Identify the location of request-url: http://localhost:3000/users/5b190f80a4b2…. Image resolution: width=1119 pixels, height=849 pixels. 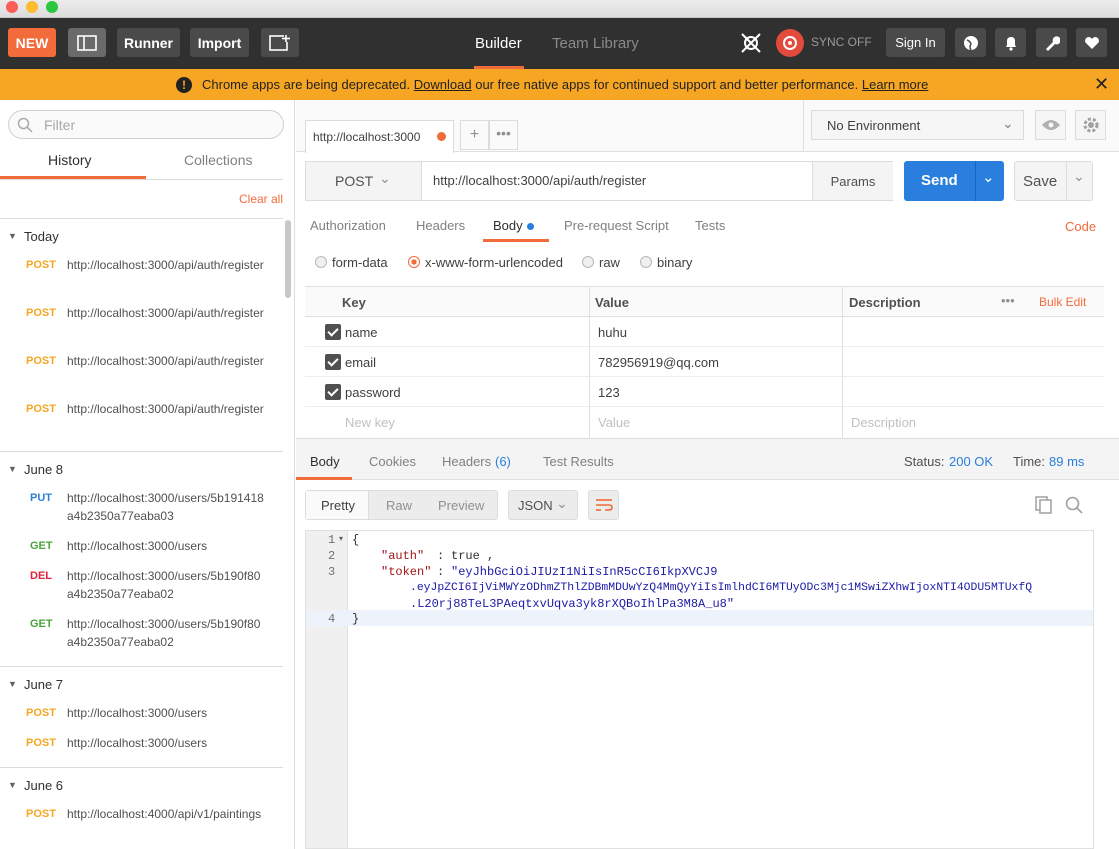
(164, 585).